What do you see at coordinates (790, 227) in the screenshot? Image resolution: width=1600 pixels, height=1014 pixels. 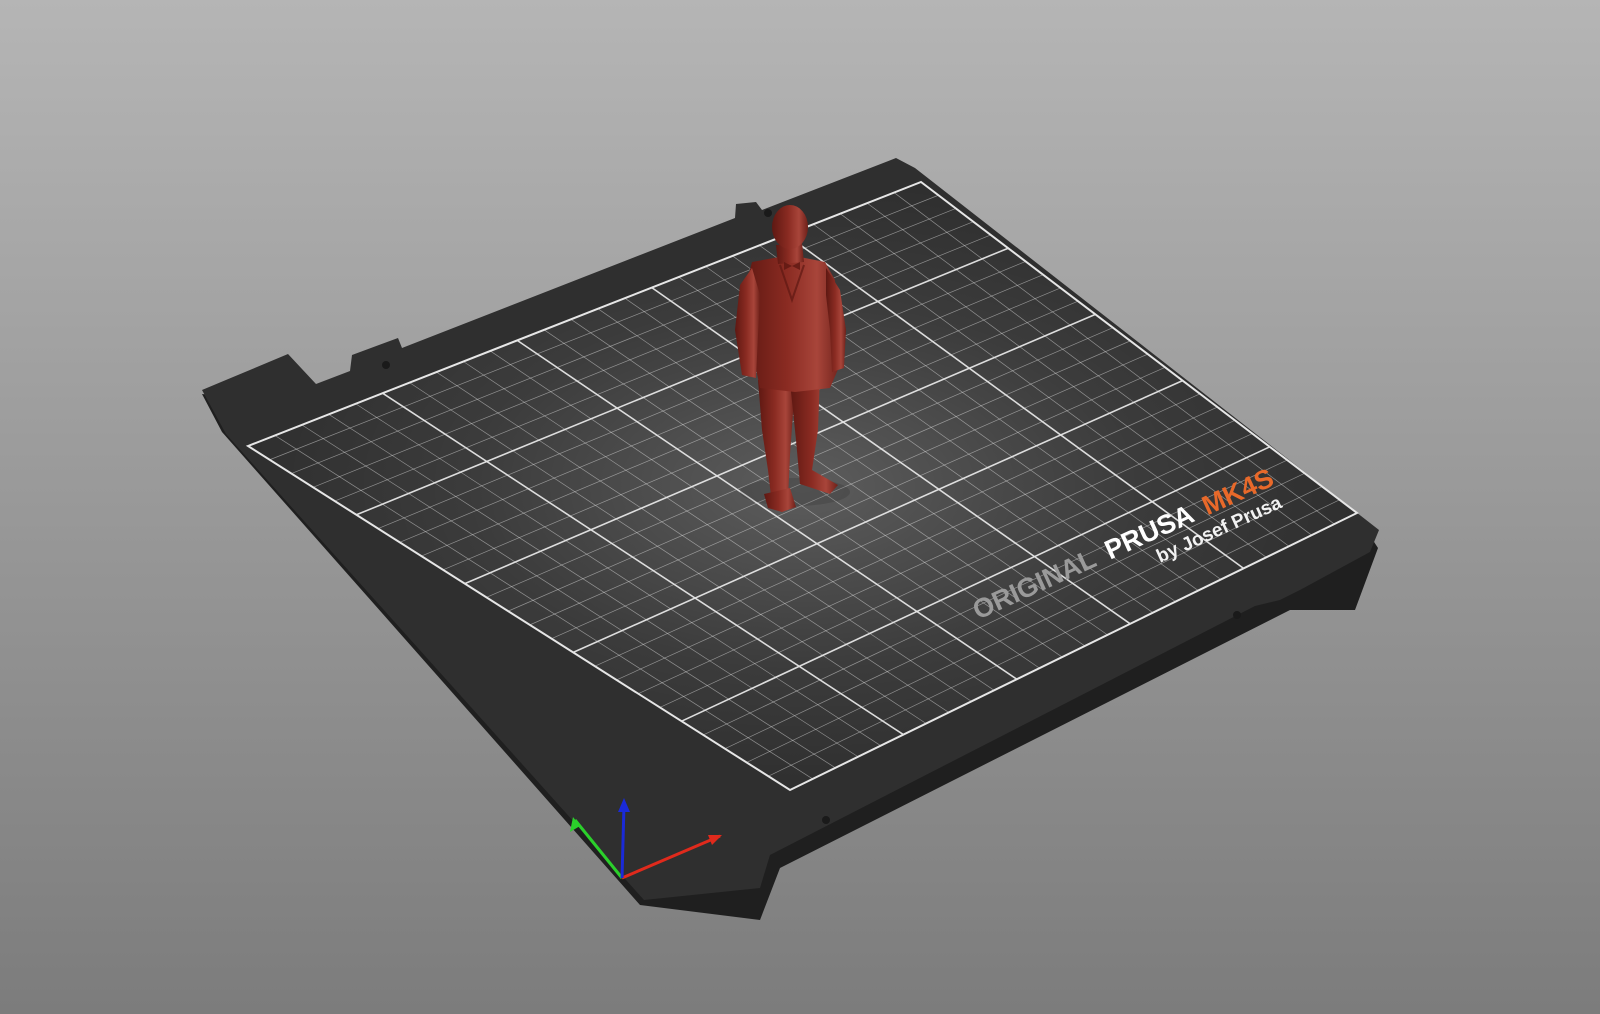 I see `model-head` at bounding box center [790, 227].